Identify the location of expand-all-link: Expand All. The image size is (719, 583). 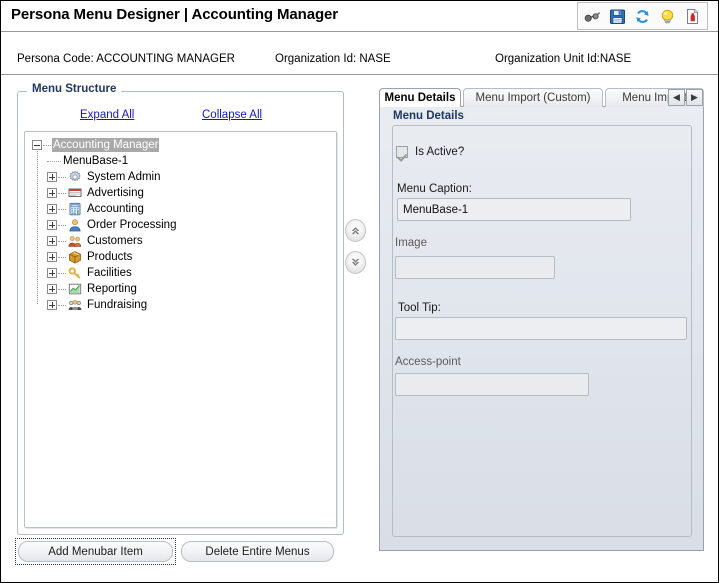
(107, 115).